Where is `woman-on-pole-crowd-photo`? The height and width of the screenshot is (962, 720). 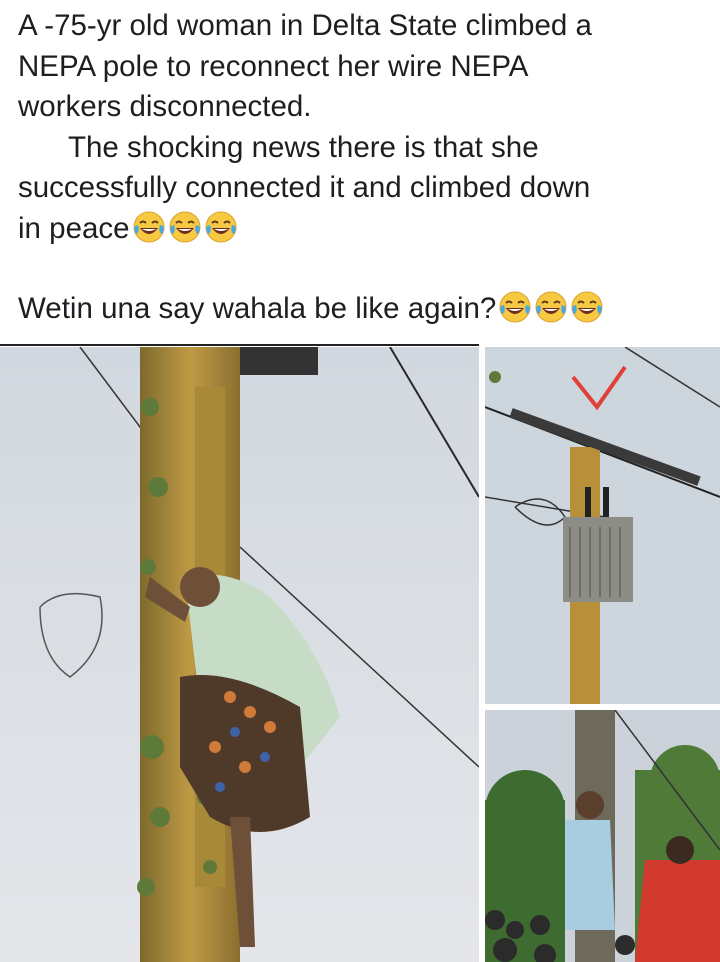 woman-on-pole-crowd-photo is located at coordinates (602, 836).